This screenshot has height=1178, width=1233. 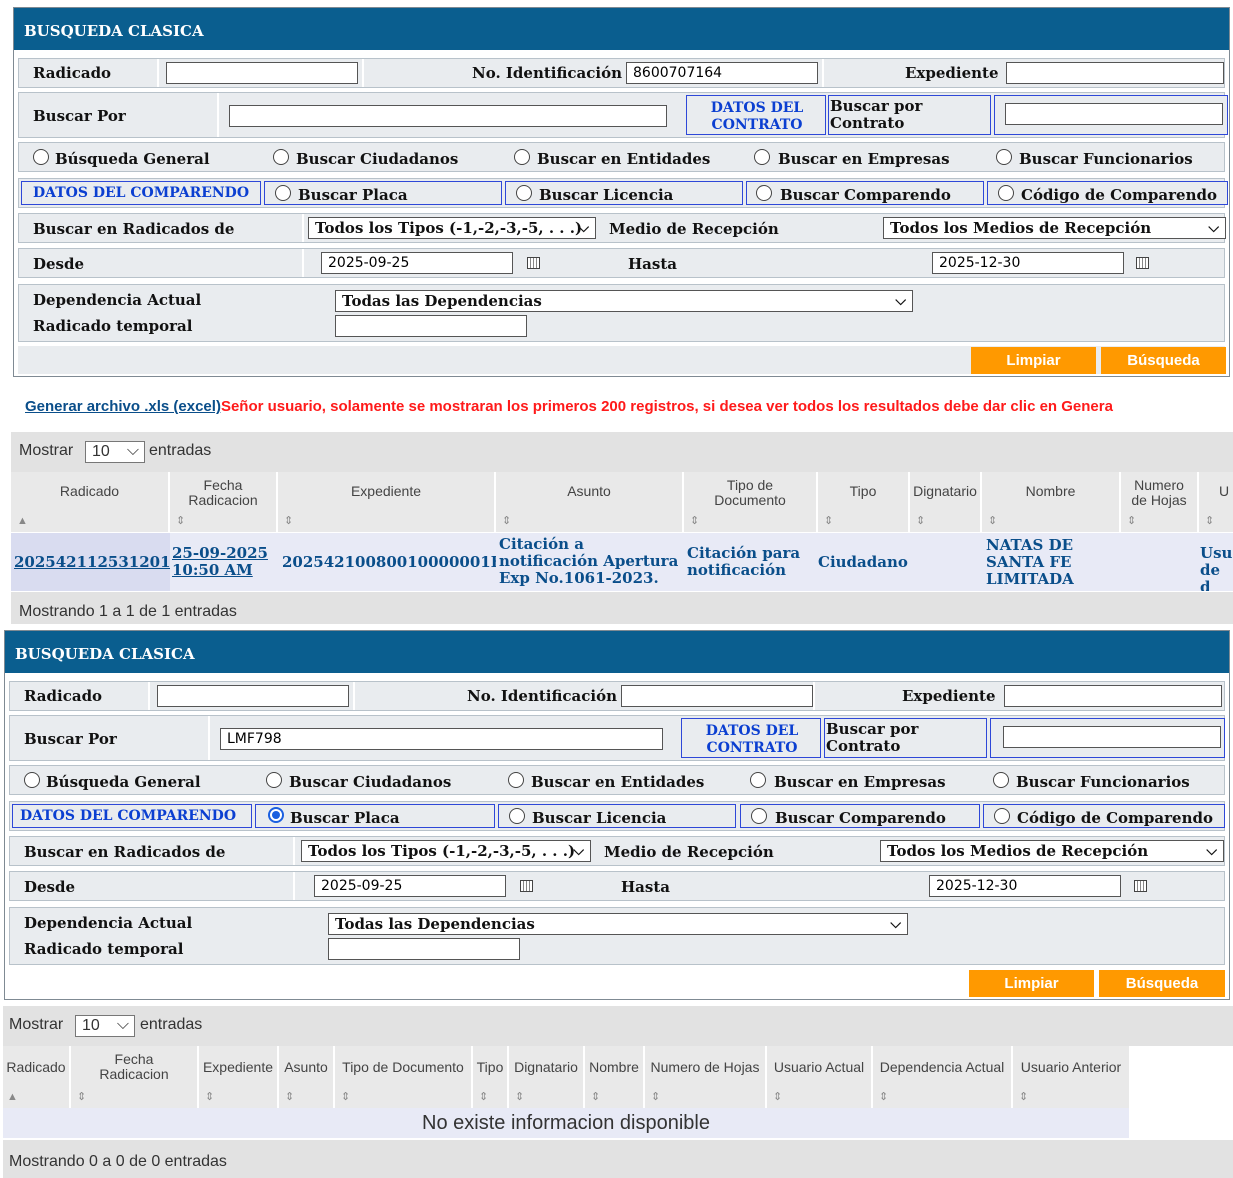 I want to click on buscar-contrato-label: Buscar por Contrato, so click(x=876, y=114).